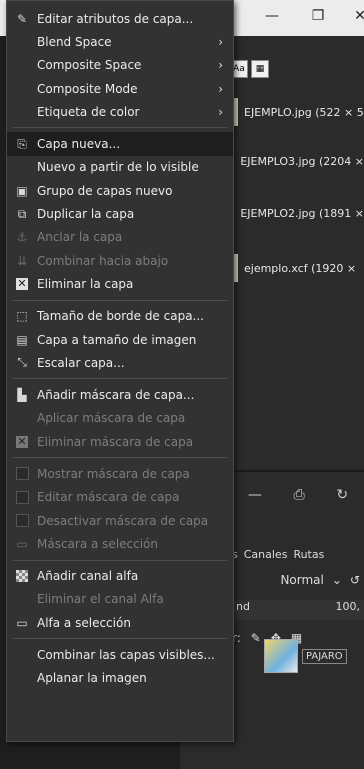 This screenshot has width=364, height=769. What do you see at coordinates (98, 543) in the screenshot?
I see `menu-item-label: Máscara a selección` at bounding box center [98, 543].